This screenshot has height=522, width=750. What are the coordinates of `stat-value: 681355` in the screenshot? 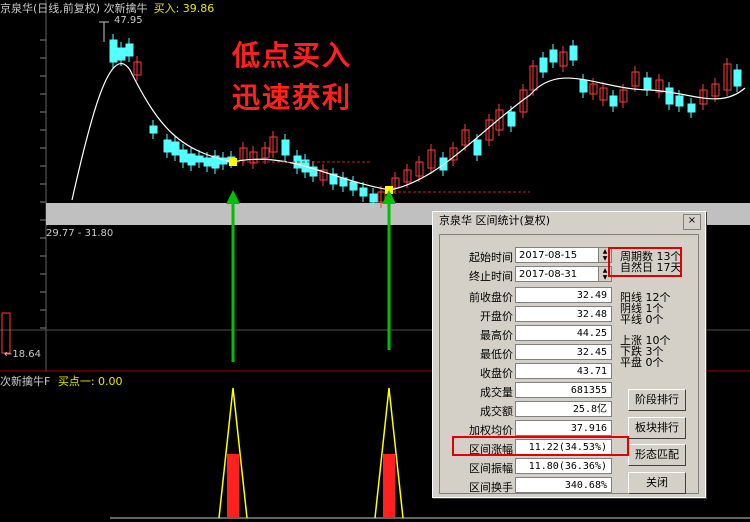 It's located at (563, 390).